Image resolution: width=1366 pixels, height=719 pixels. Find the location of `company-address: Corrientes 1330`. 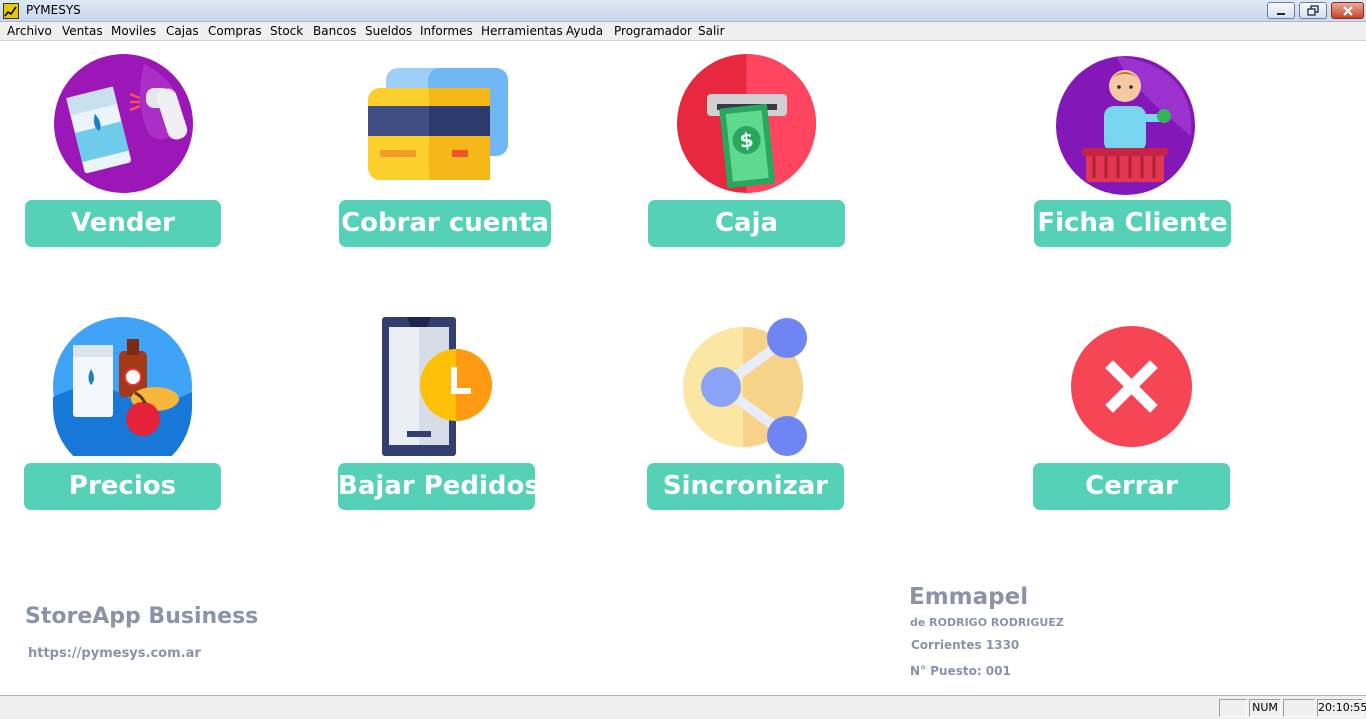

company-address: Corrientes 1330 is located at coordinates (965, 645).